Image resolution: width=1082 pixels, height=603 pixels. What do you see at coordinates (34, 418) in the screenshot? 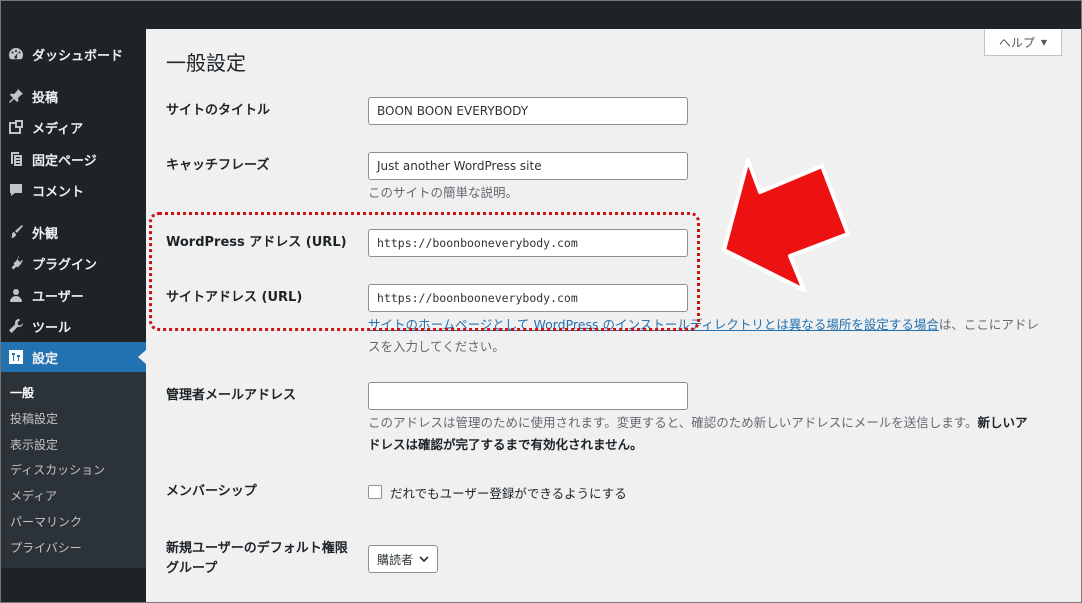
I see `submenu-item-writing: 投稿設定` at bounding box center [34, 418].